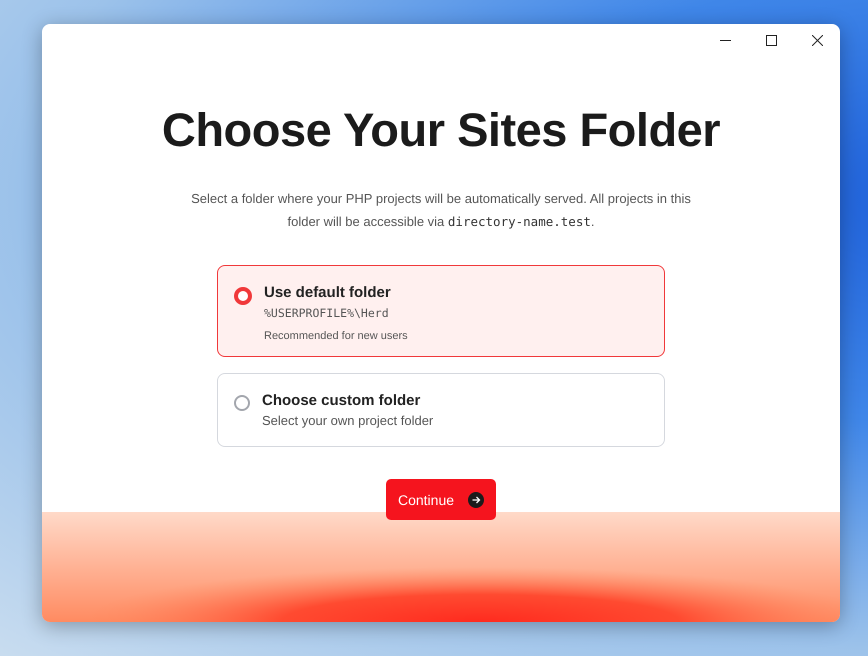 This screenshot has width=868, height=656. What do you see at coordinates (342, 400) in the screenshot?
I see `option-title: Choose custom folder` at bounding box center [342, 400].